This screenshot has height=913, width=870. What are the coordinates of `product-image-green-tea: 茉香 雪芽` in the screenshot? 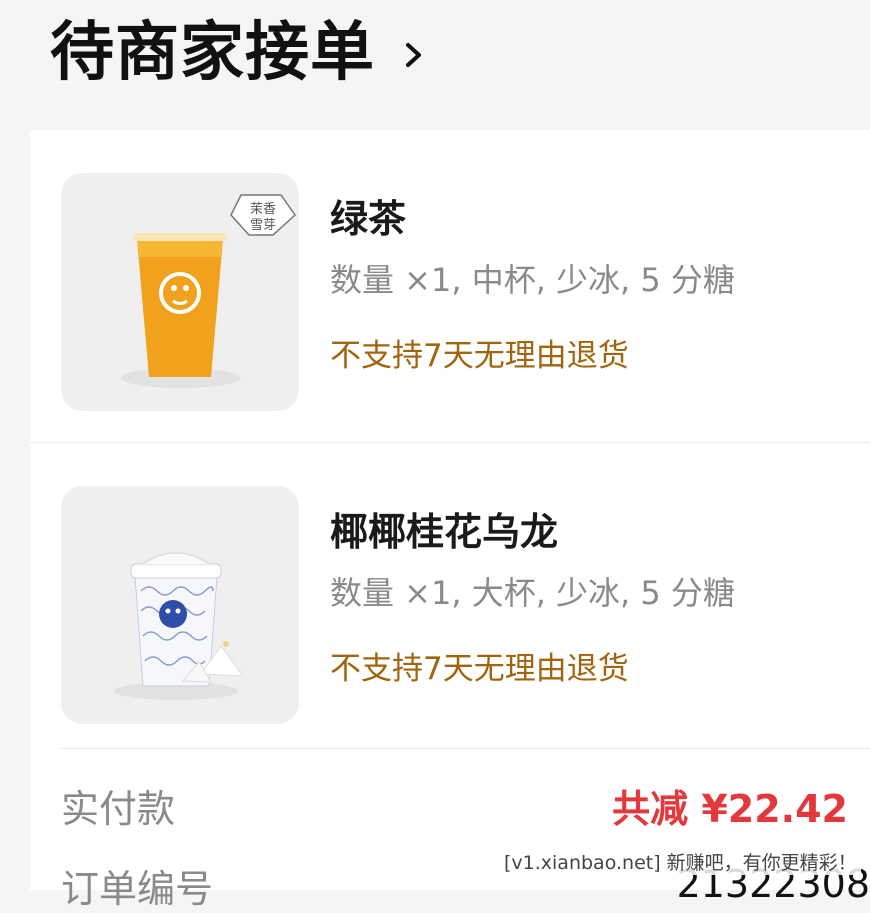 It's located at (180, 292).